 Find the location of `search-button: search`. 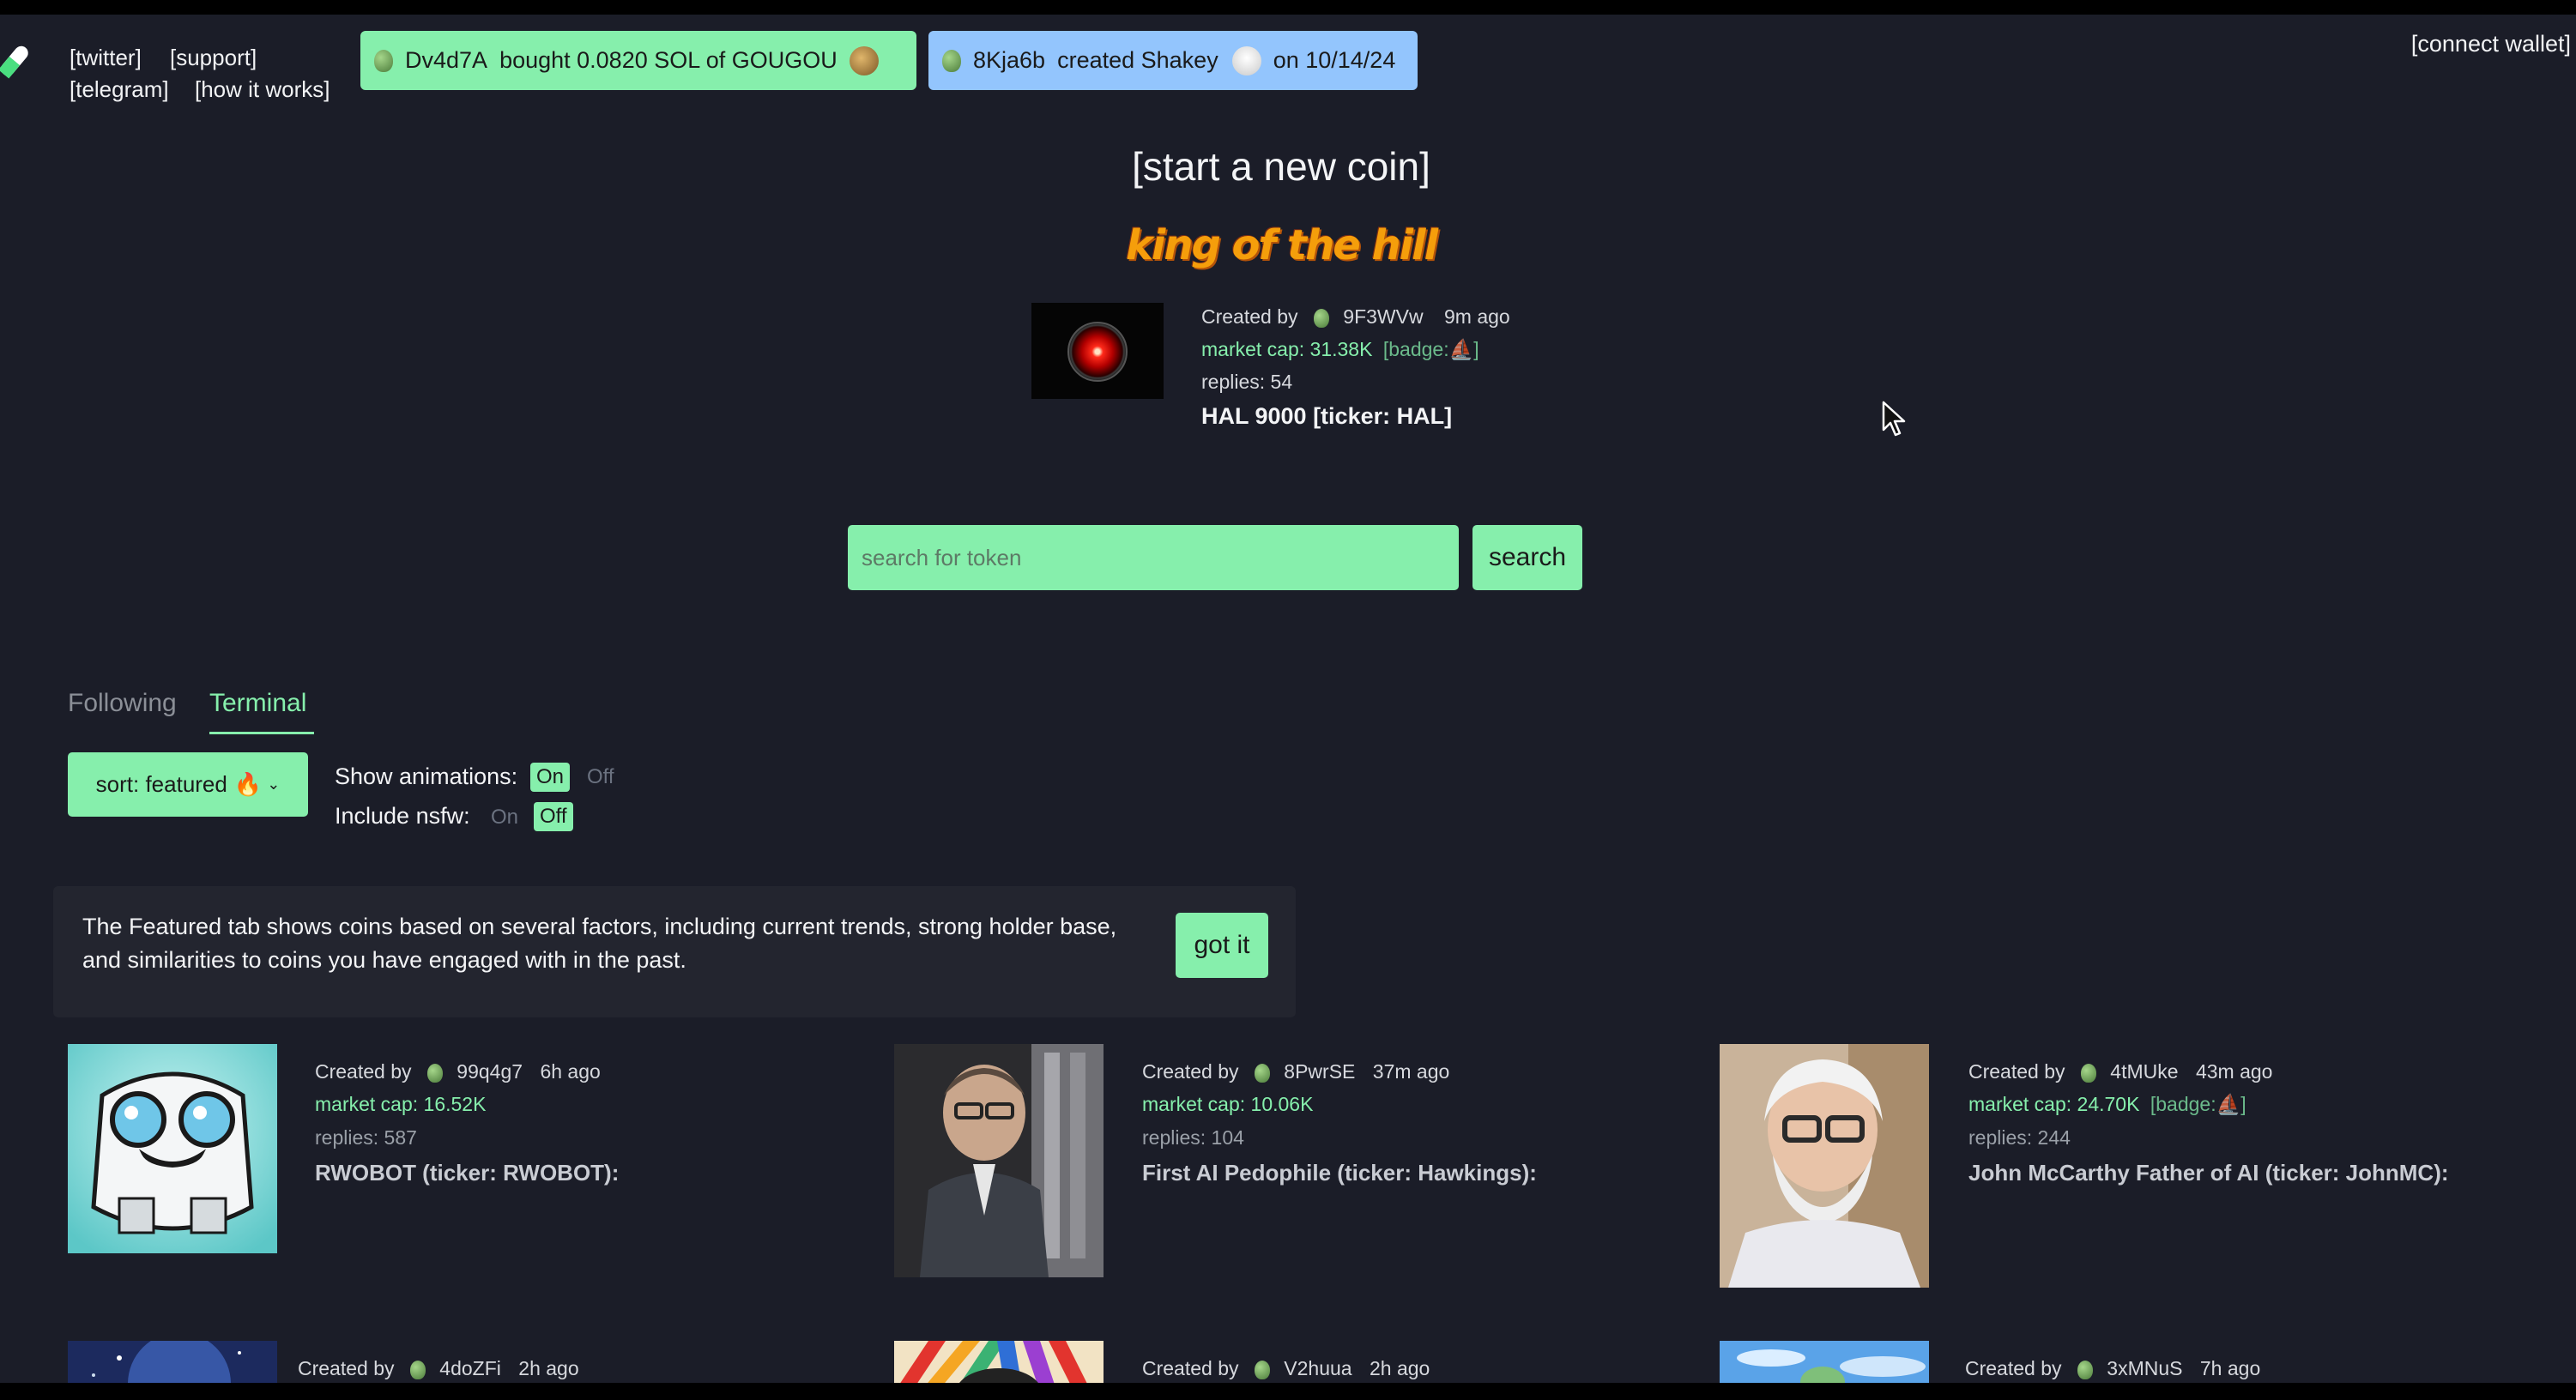

search-button: search is located at coordinates (1527, 557).